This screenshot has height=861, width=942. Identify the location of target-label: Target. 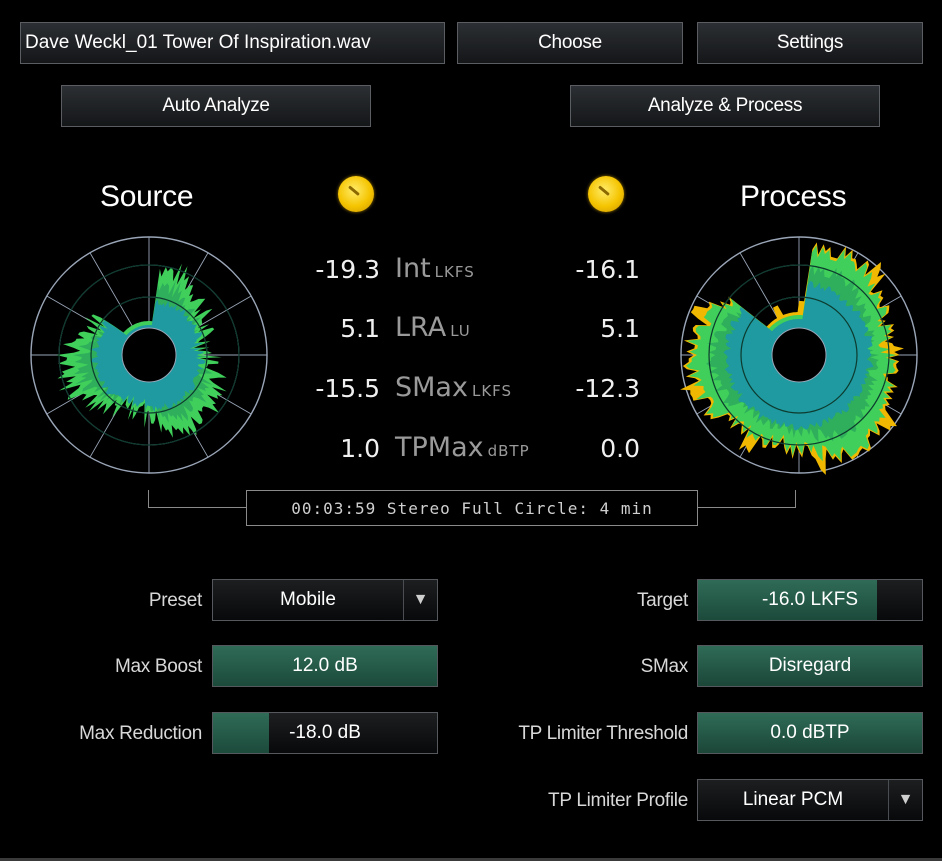
(662, 600).